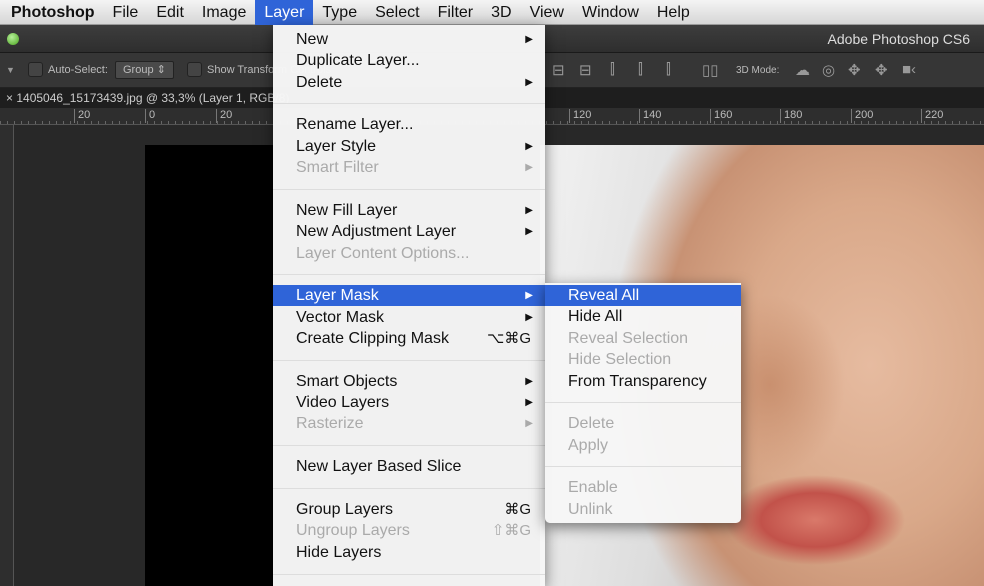 The width and height of the screenshot is (984, 586). I want to click on align-right-icon: ⫿, so click(668, 69).